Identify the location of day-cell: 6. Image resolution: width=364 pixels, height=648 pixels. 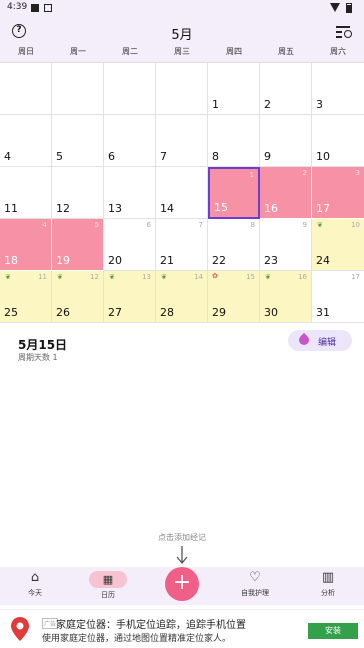
(130, 141).